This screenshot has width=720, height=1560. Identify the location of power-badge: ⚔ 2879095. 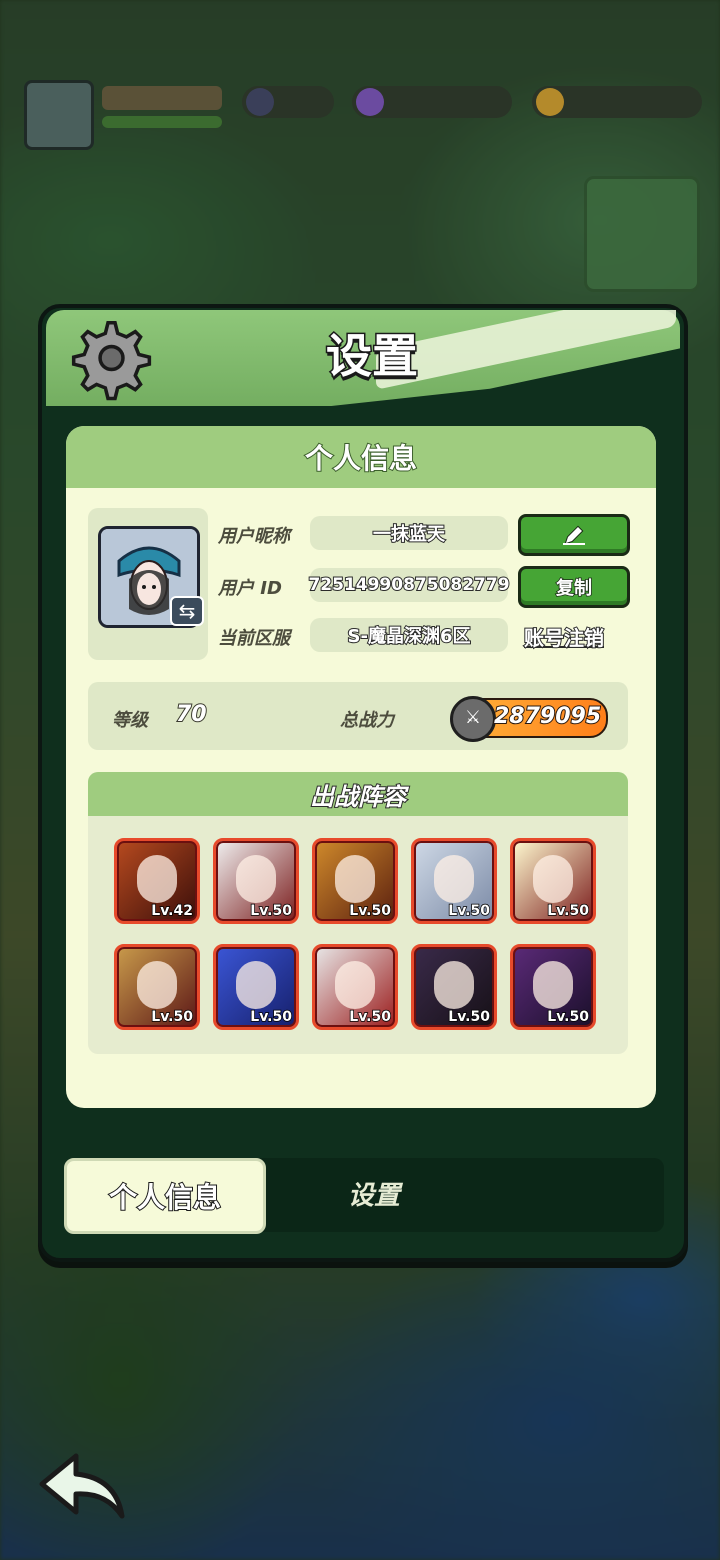
(529, 719).